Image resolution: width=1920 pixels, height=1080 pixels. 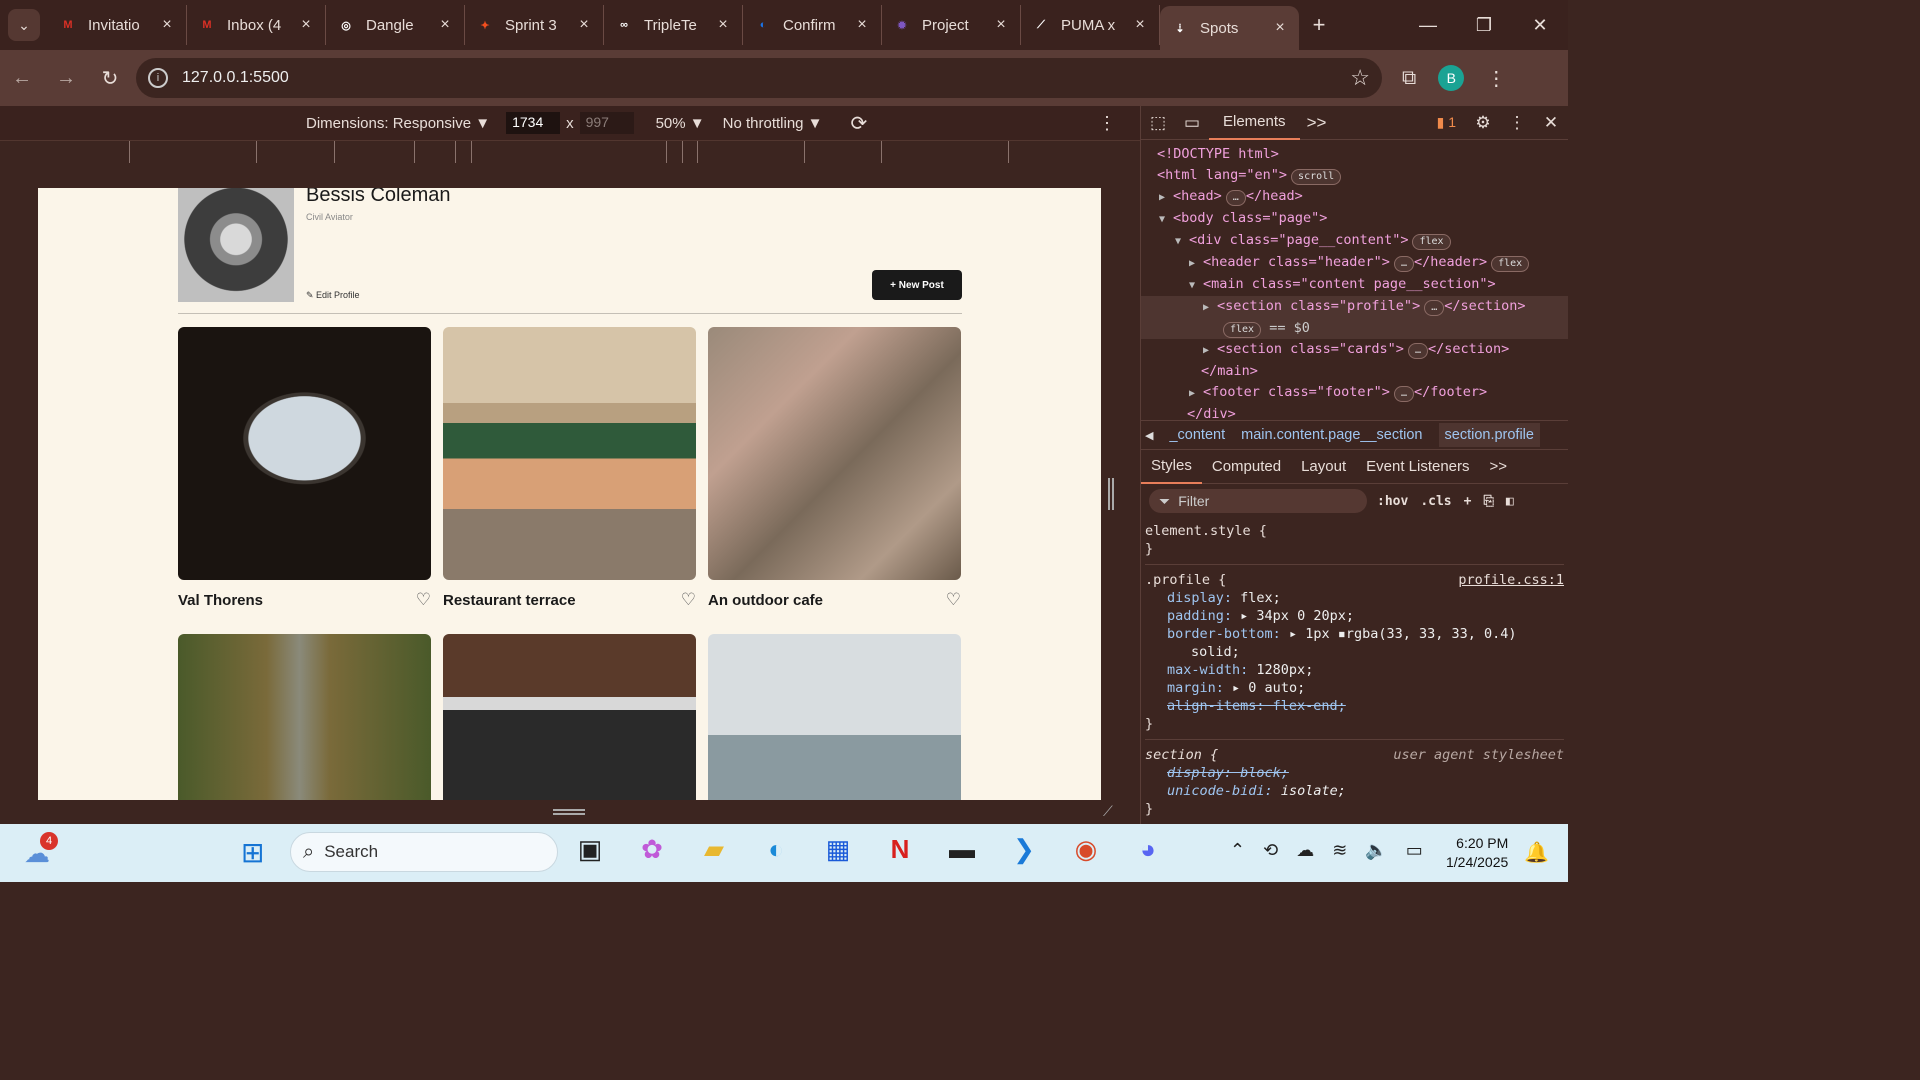 What do you see at coordinates (1354, 197) in the screenshot?
I see `dom-head: ▶ <head>… </head>` at bounding box center [1354, 197].